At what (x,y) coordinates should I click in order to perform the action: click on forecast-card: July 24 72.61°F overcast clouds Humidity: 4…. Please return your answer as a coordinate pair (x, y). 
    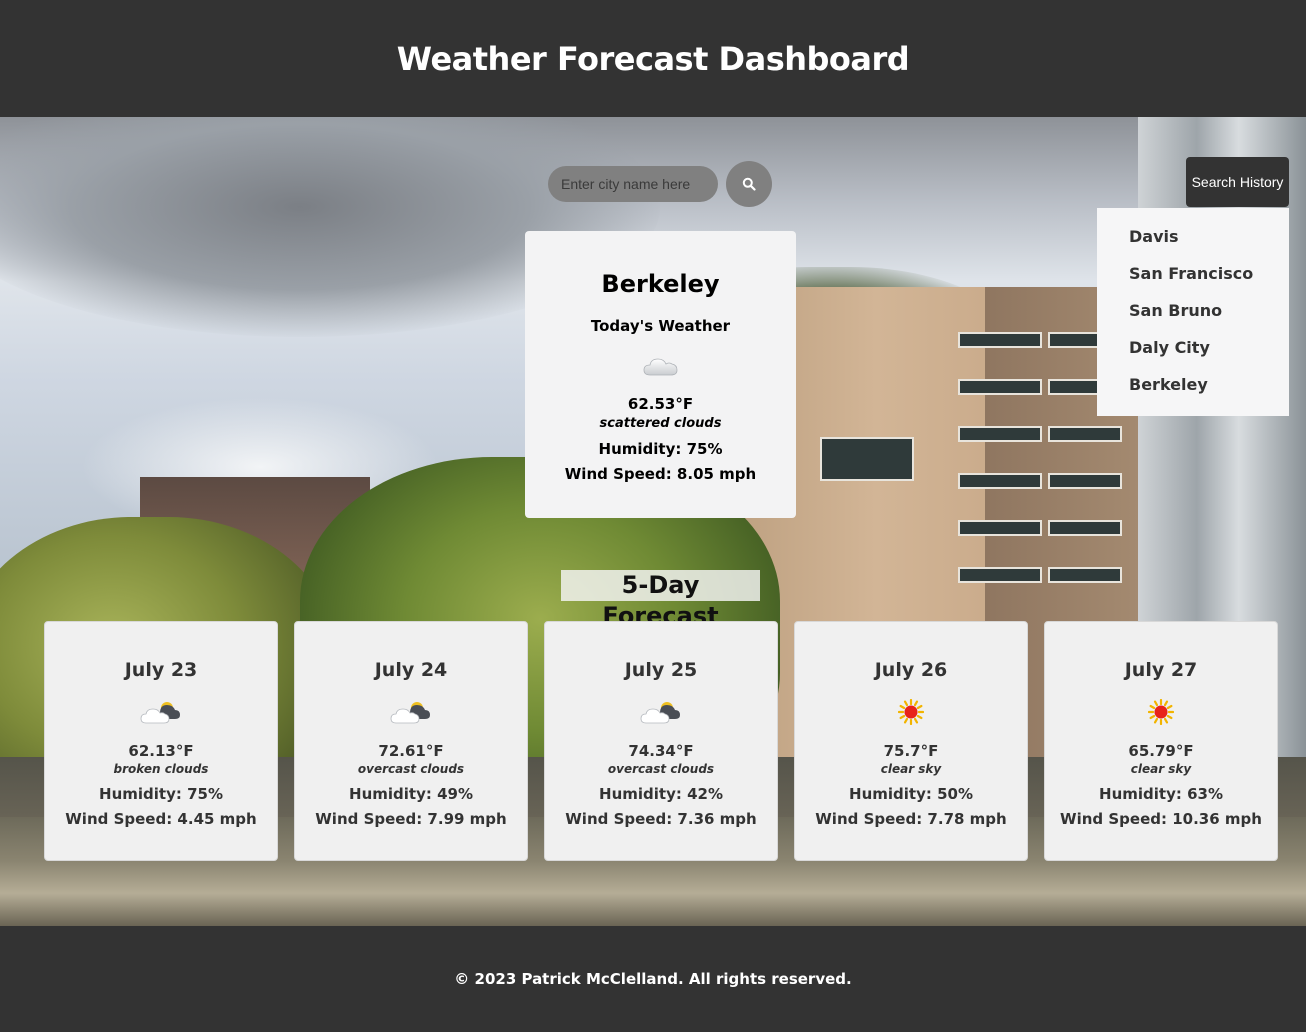
    Looking at the image, I should click on (411, 741).